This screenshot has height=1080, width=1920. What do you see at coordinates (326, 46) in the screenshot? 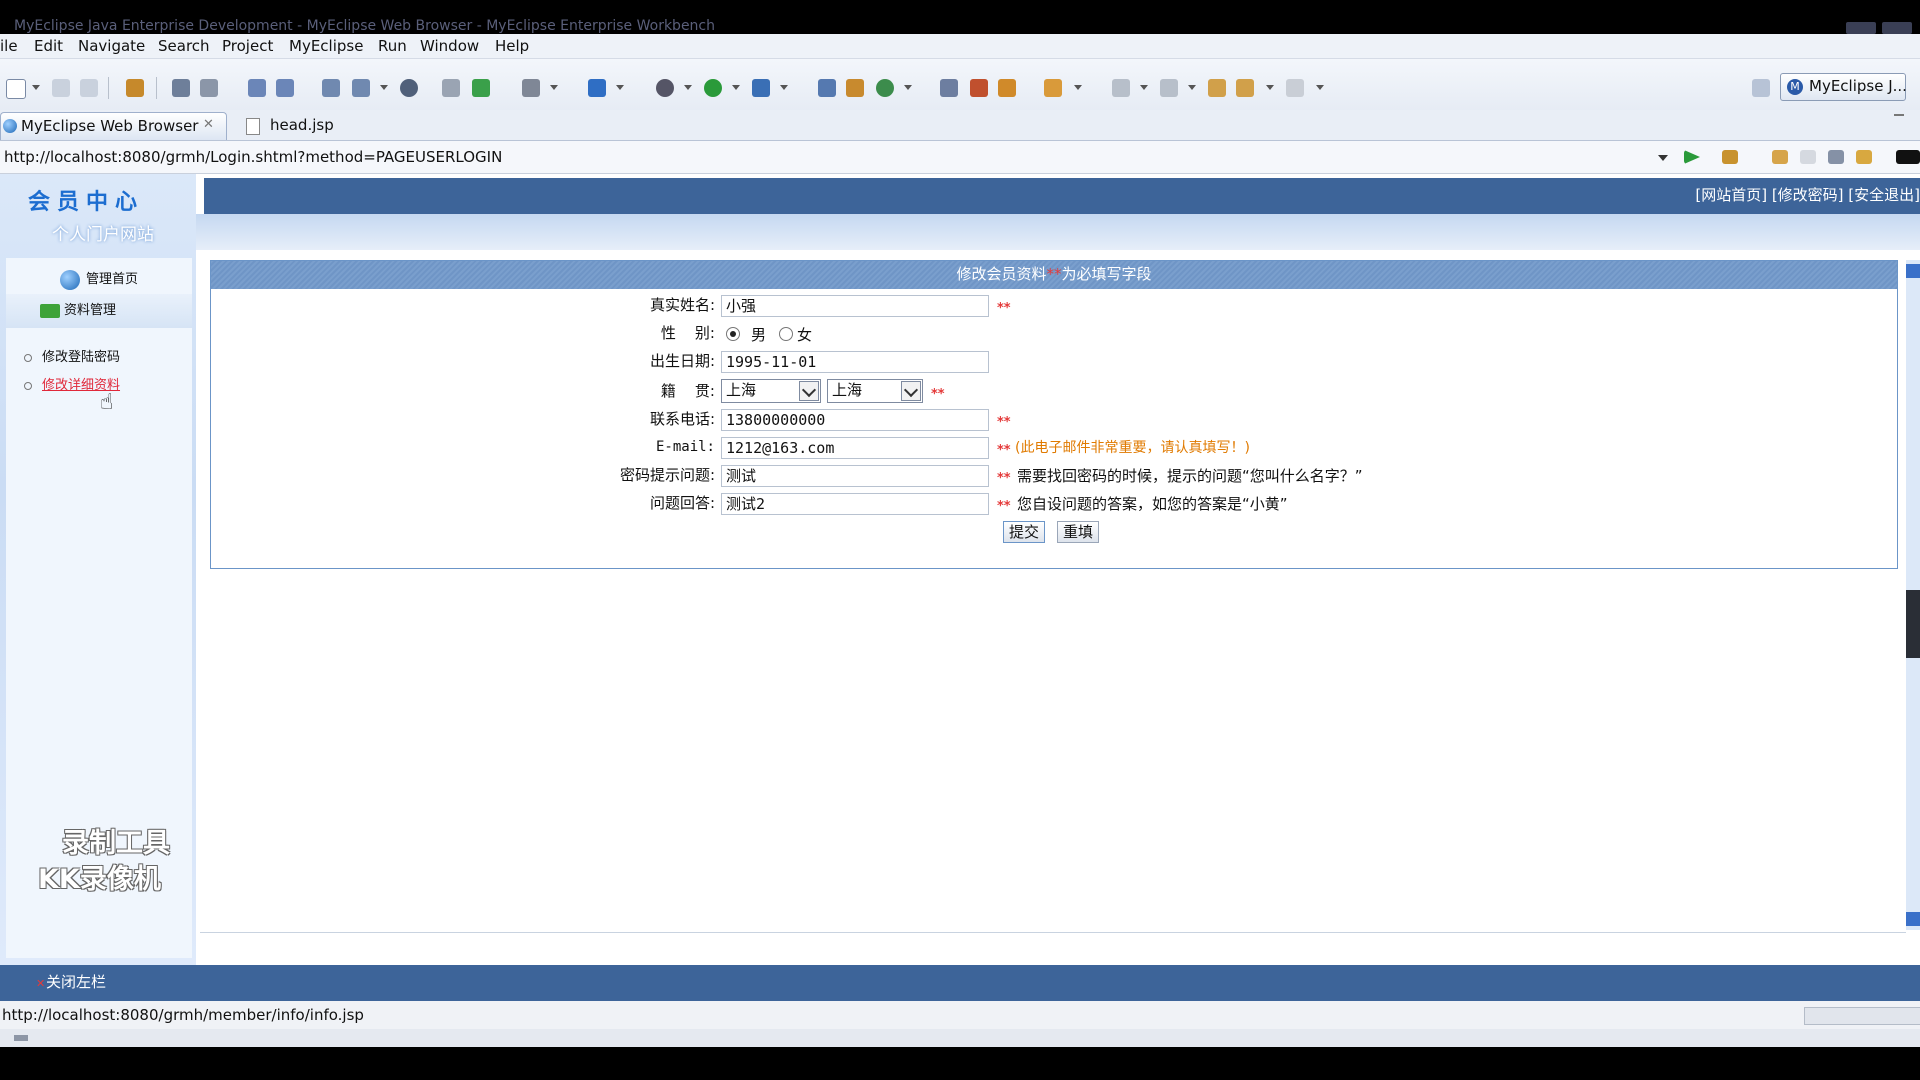
I see `menu-myeclipse: MyEclipse` at bounding box center [326, 46].